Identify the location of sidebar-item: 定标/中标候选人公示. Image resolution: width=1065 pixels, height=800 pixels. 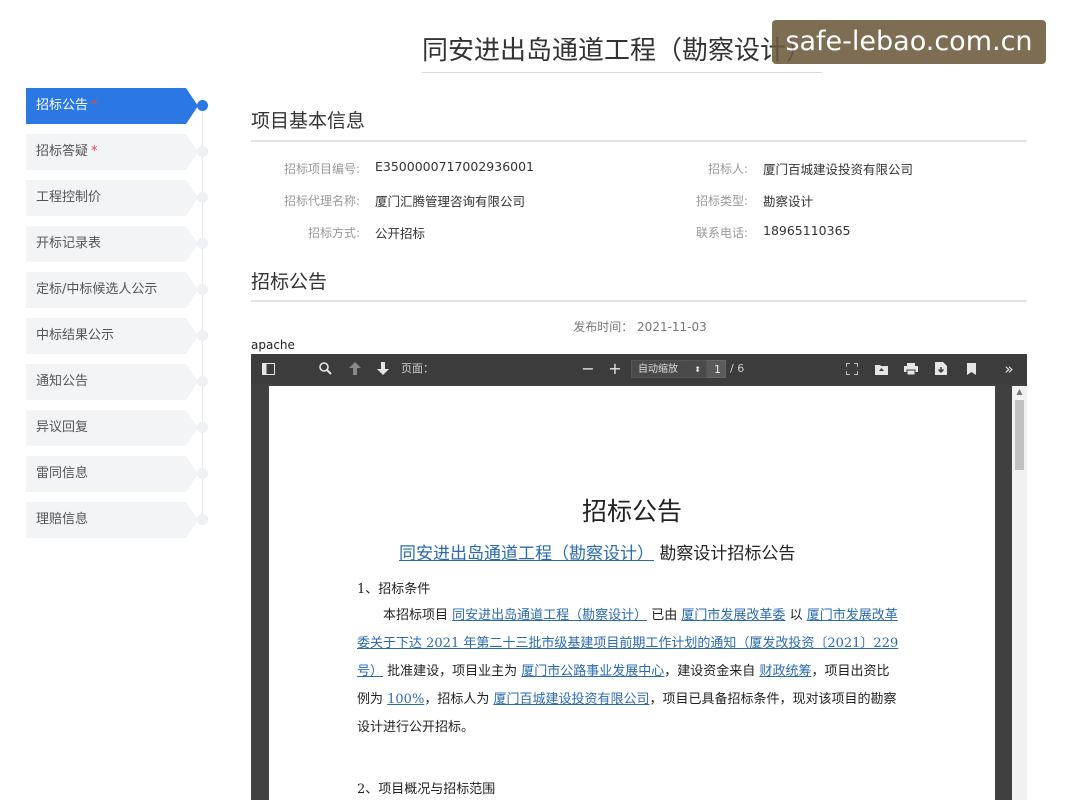
(112, 290).